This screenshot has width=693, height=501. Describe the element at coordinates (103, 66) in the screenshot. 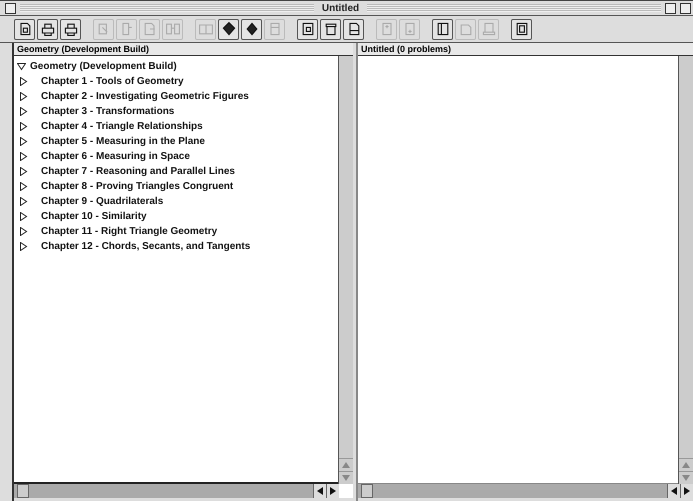

I see `tree-item: Geometry (Development Build)` at that location.